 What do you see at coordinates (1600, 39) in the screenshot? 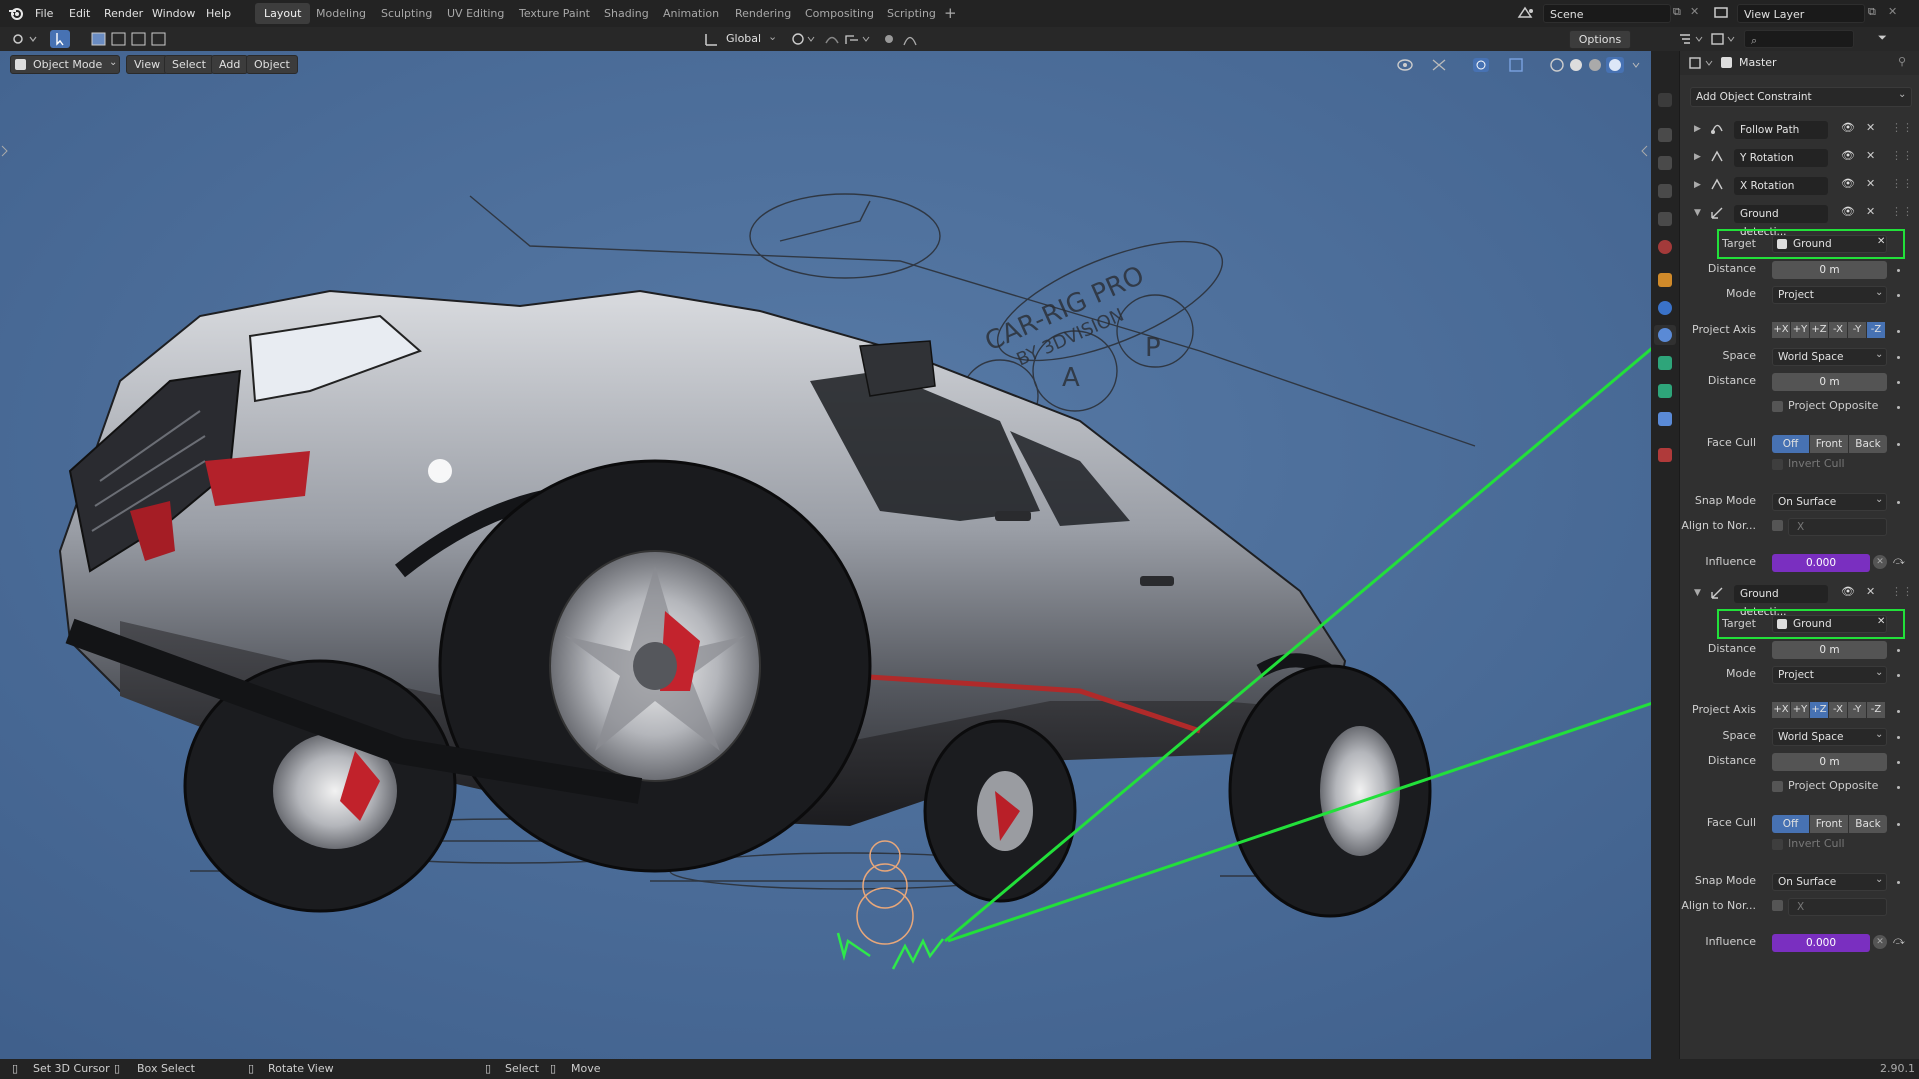
I see `options-button: Options` at bounding box center [1600, 39].